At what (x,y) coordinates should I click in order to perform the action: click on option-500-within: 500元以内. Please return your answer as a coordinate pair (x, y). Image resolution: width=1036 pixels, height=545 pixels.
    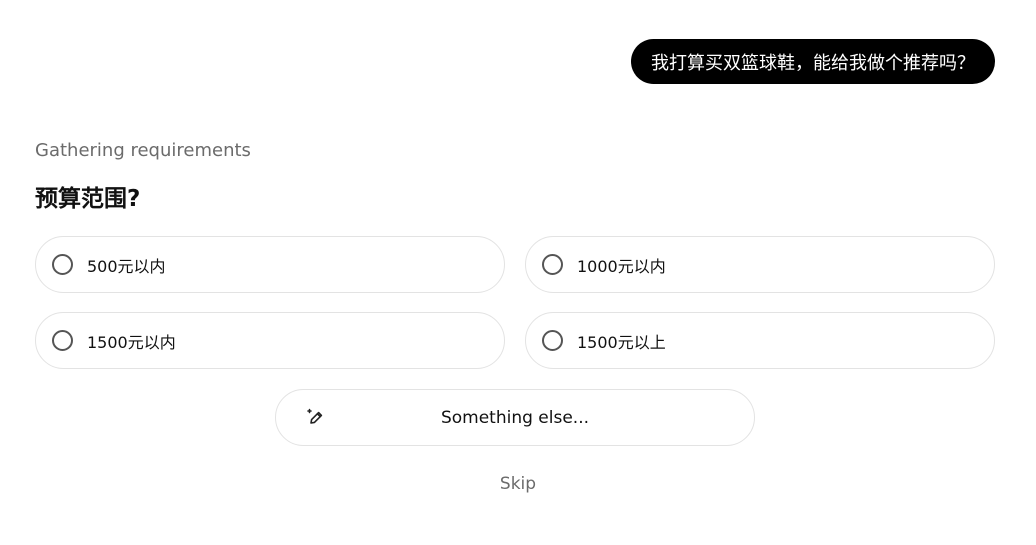
    Looking at the image, I should click on (270, 264).